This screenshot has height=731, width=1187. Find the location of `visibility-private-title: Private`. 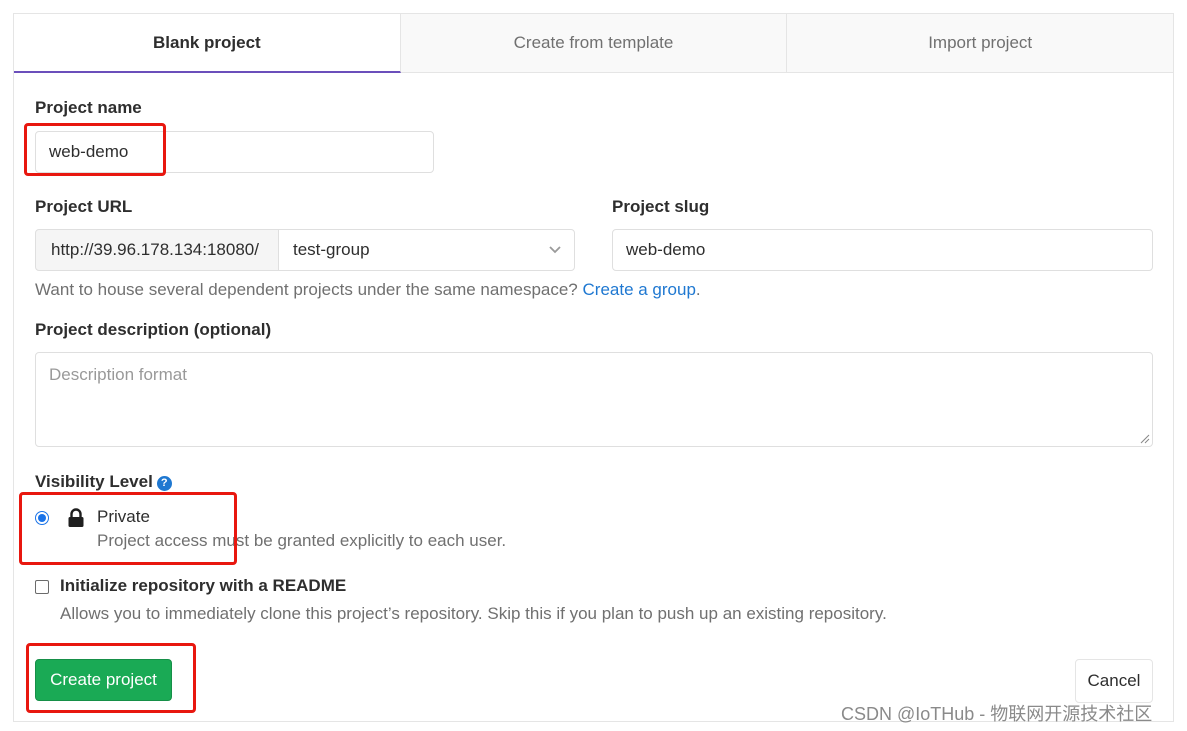

visibility-private-title: Private is located at coordinates (123, 516).